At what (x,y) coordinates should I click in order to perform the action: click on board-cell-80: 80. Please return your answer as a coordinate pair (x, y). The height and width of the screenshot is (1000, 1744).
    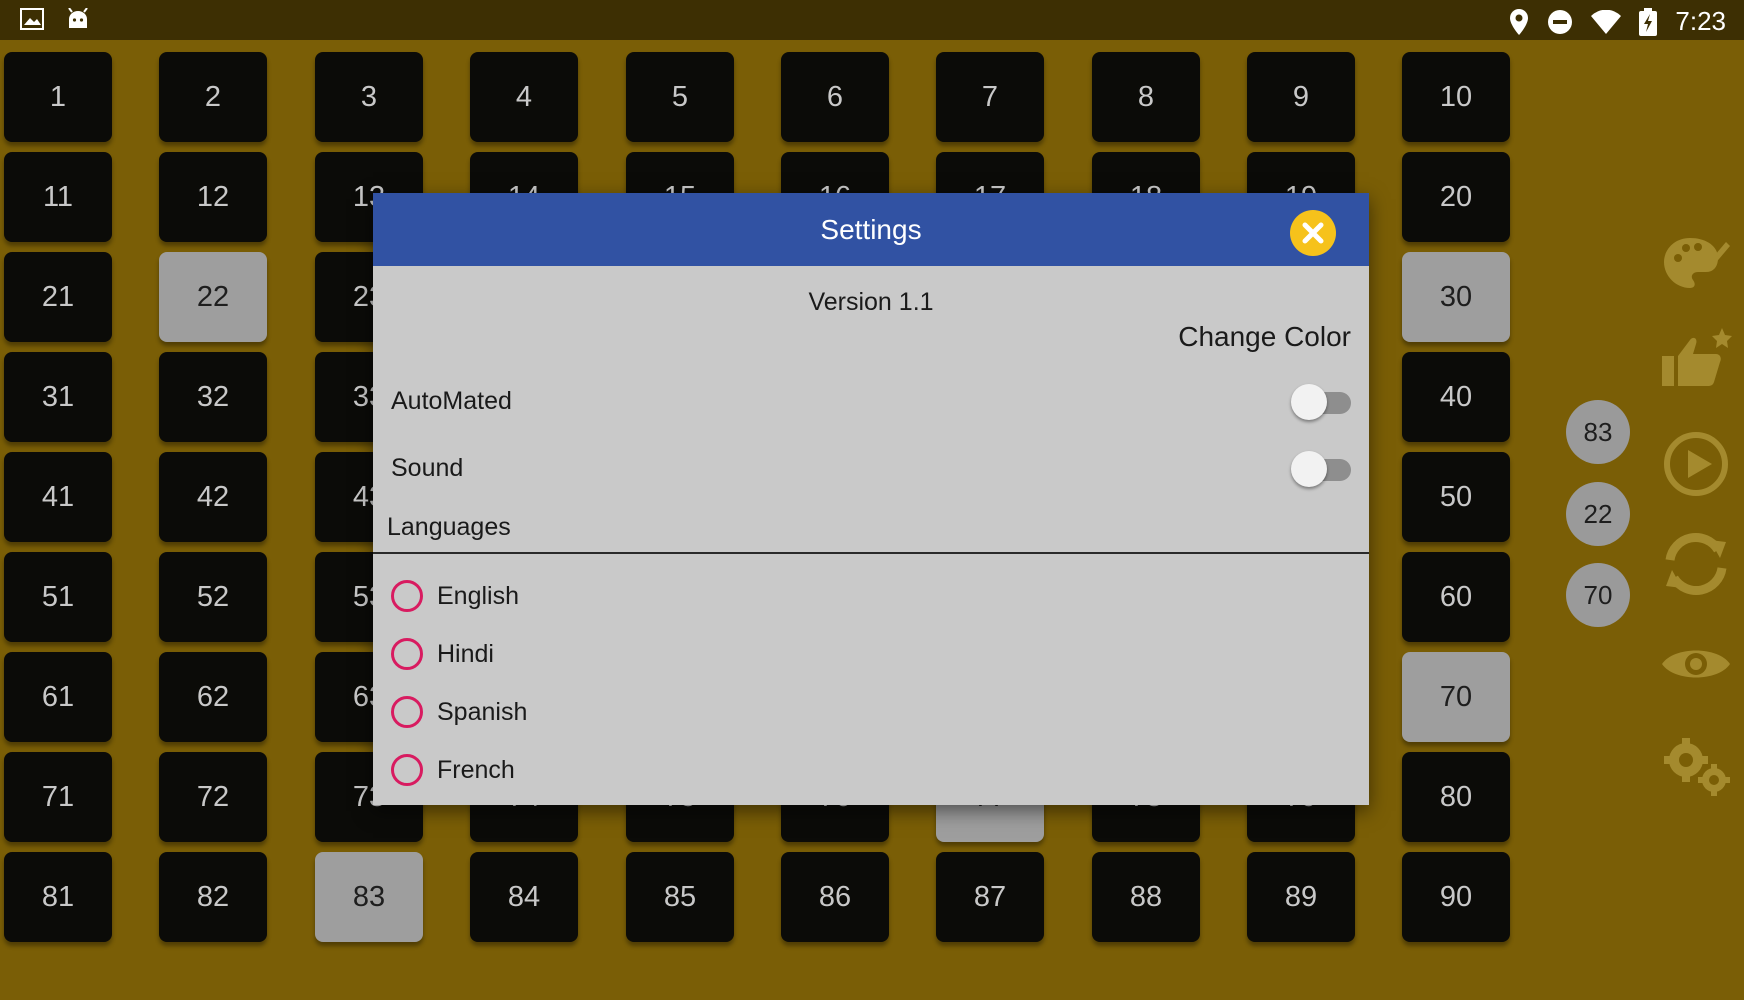
    Looking at the image, I should click on (1456, 797).